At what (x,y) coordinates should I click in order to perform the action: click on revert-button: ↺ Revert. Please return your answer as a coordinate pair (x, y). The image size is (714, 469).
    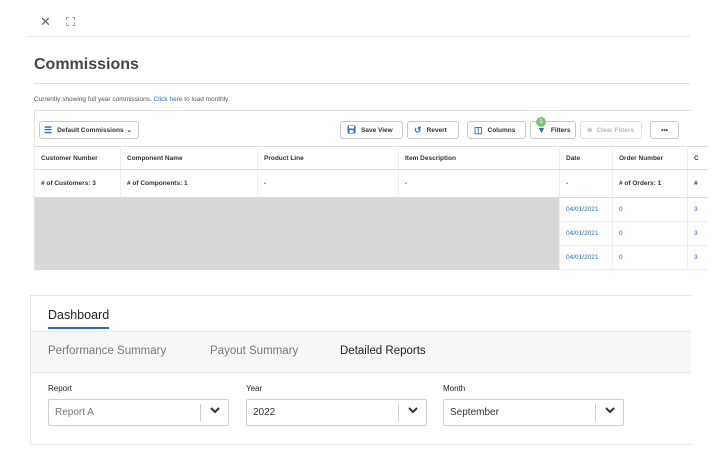
    Looking at the image, I should click on (433, 130).